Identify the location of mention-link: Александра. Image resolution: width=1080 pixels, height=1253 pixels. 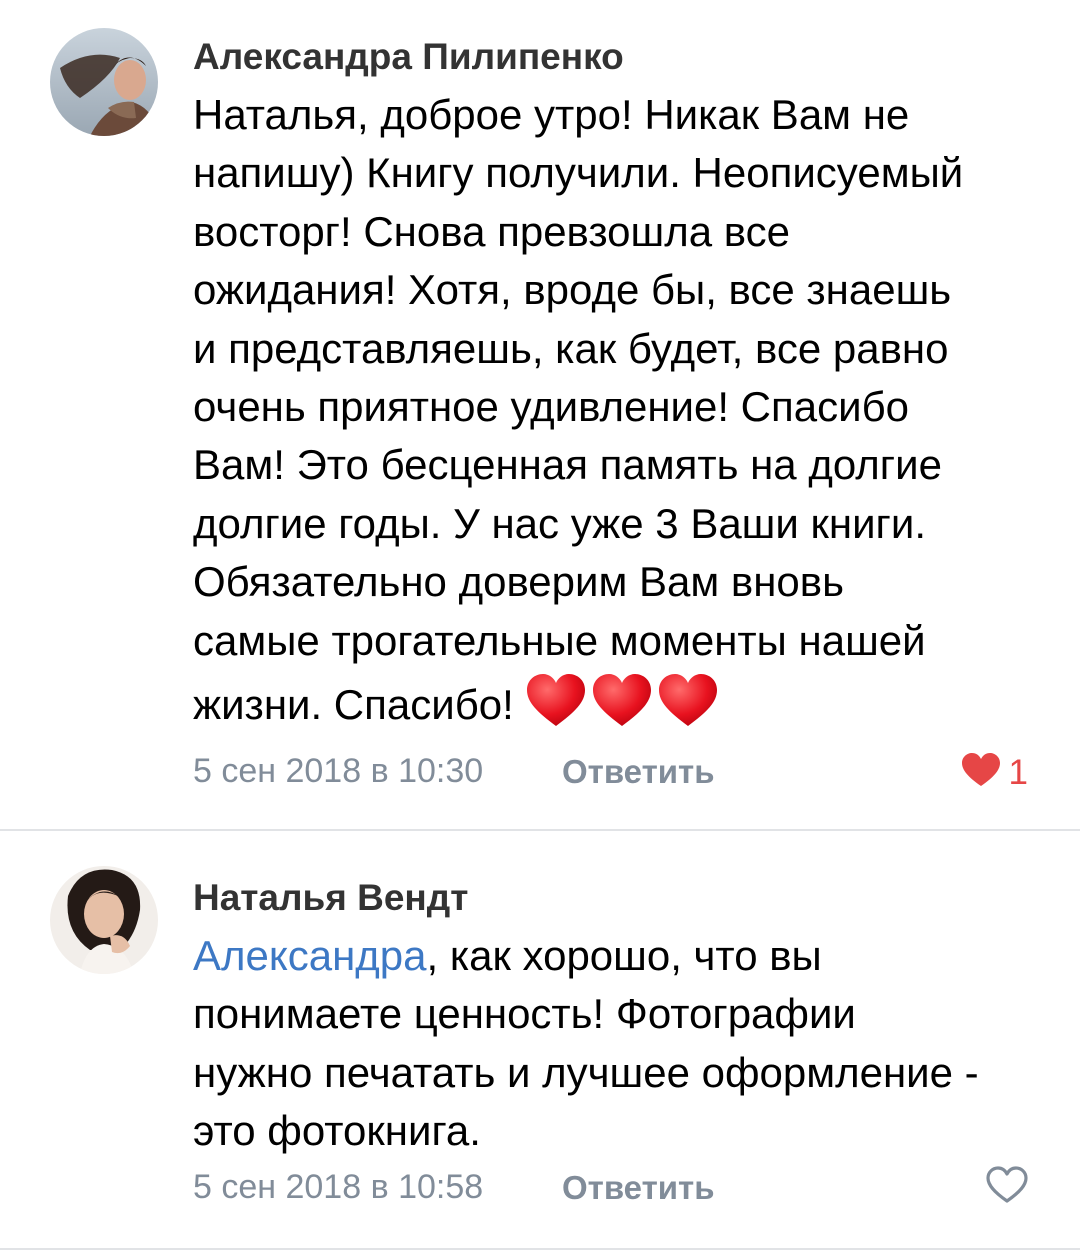
(310, 955).